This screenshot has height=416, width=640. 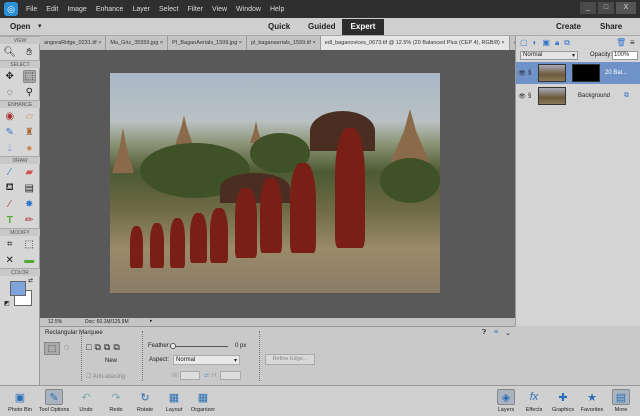 I want to click on lasso-tool-icon: ◌, so click(x=9, y=92).